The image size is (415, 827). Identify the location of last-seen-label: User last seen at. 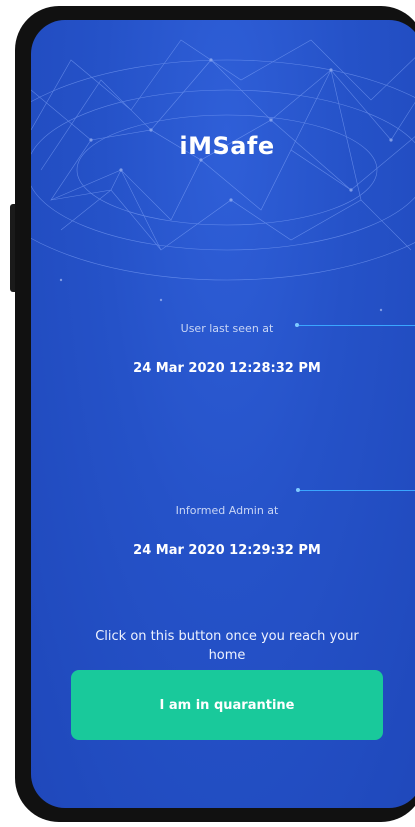
(227, 328).